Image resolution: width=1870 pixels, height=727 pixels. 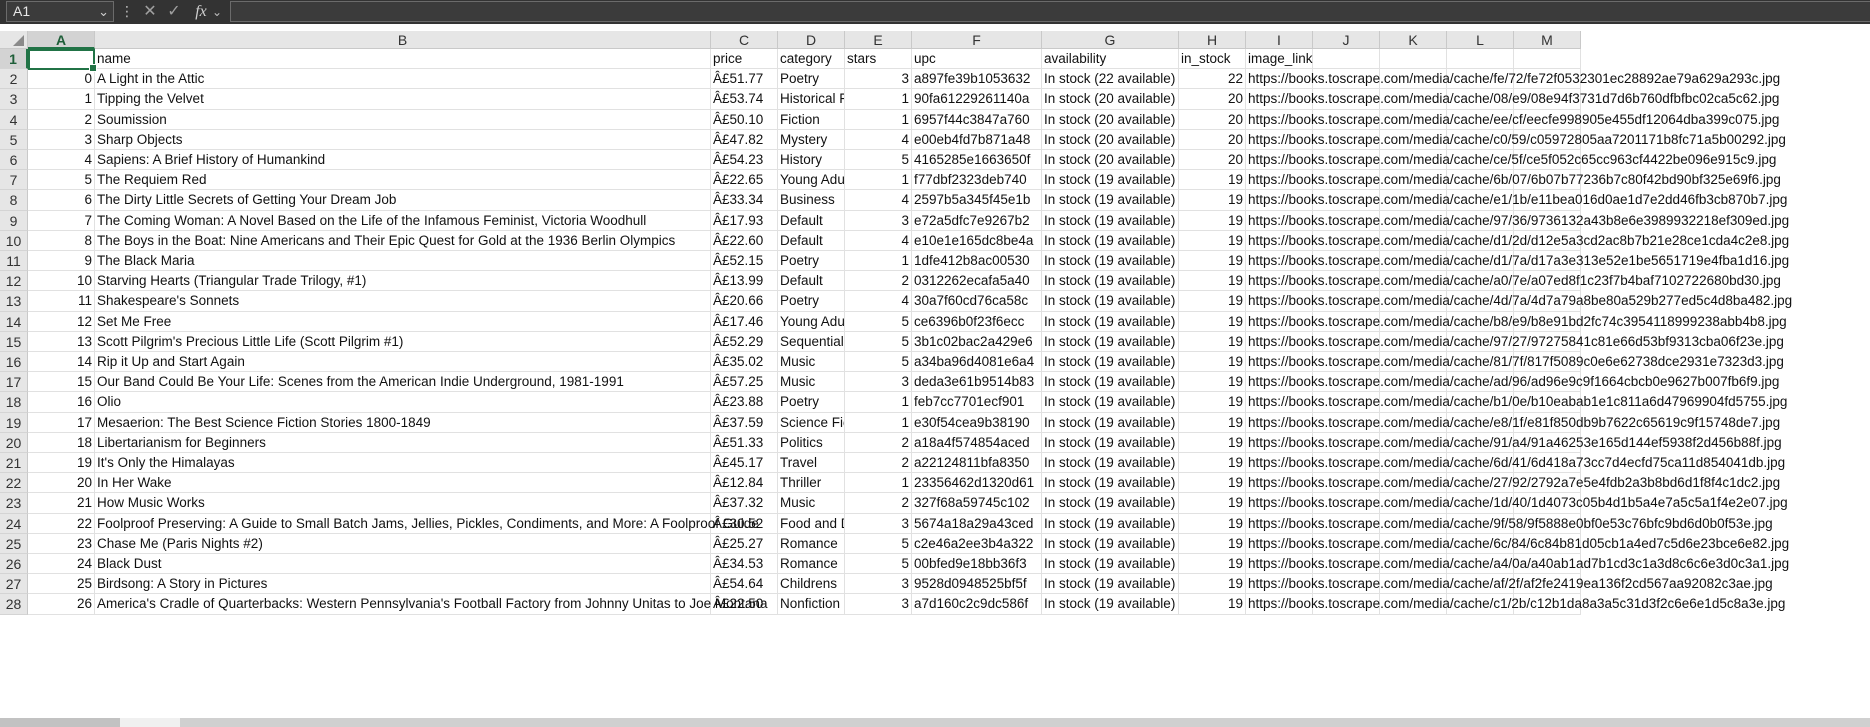 What do you see at coordinates (744, 119) in the screenshot?
I see `cell-c4: Â£50.10` at bounding box center [744, 119].